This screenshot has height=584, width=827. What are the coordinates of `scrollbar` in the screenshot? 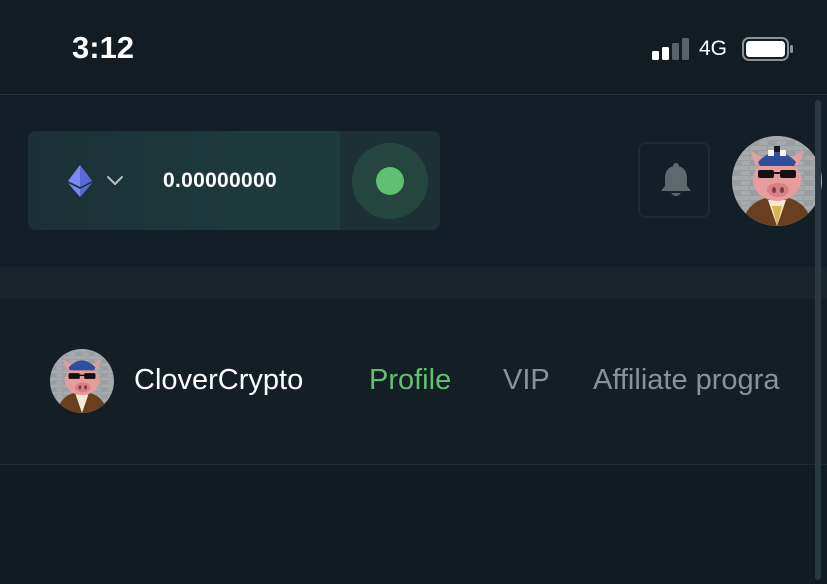 It's located at (818, 340).